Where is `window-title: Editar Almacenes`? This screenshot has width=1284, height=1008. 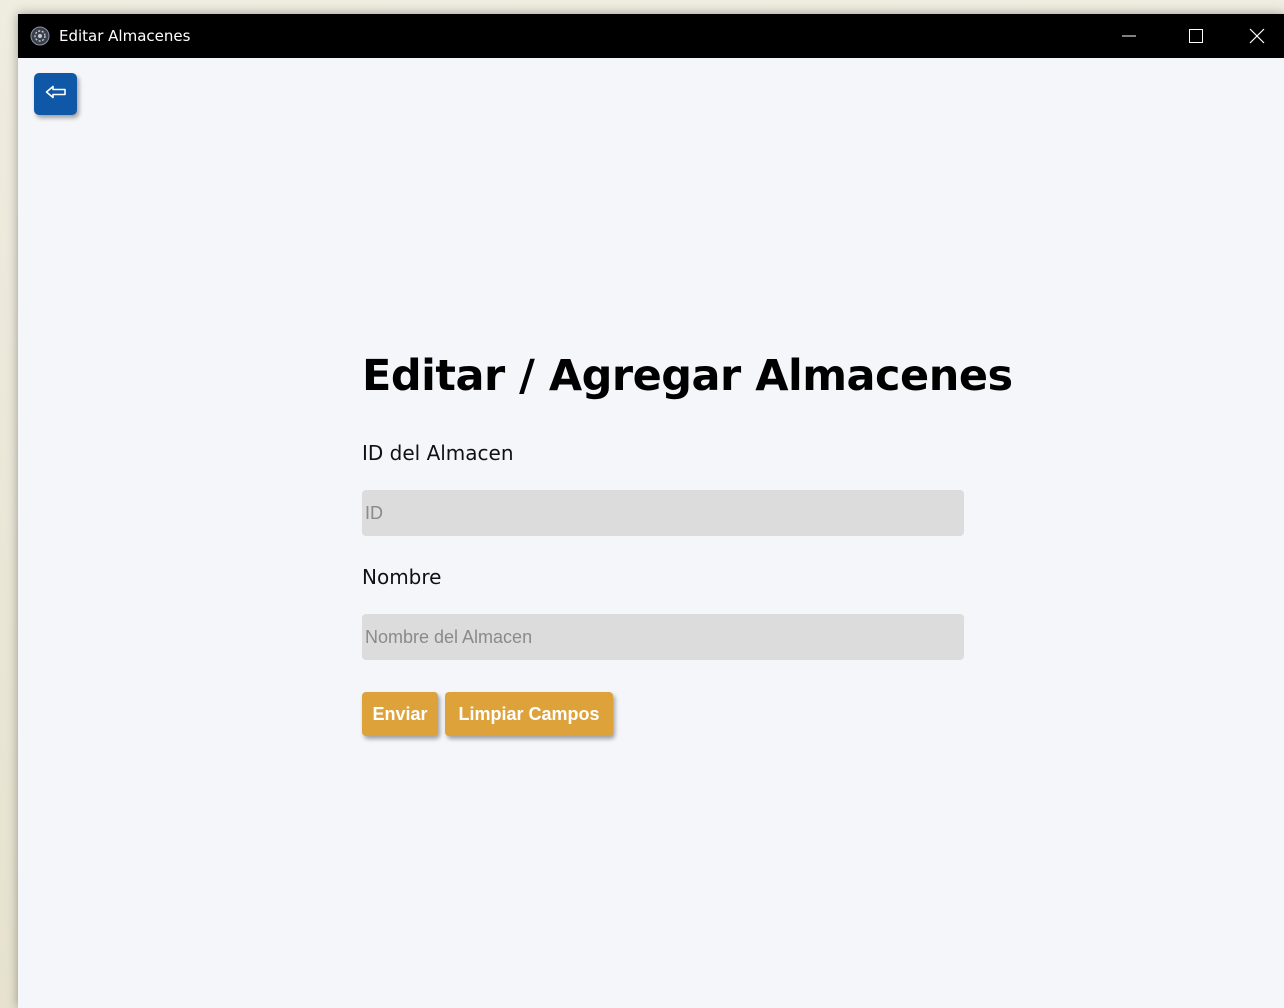 window-title: Editar Almacenes is located at coordinates (125, 36).